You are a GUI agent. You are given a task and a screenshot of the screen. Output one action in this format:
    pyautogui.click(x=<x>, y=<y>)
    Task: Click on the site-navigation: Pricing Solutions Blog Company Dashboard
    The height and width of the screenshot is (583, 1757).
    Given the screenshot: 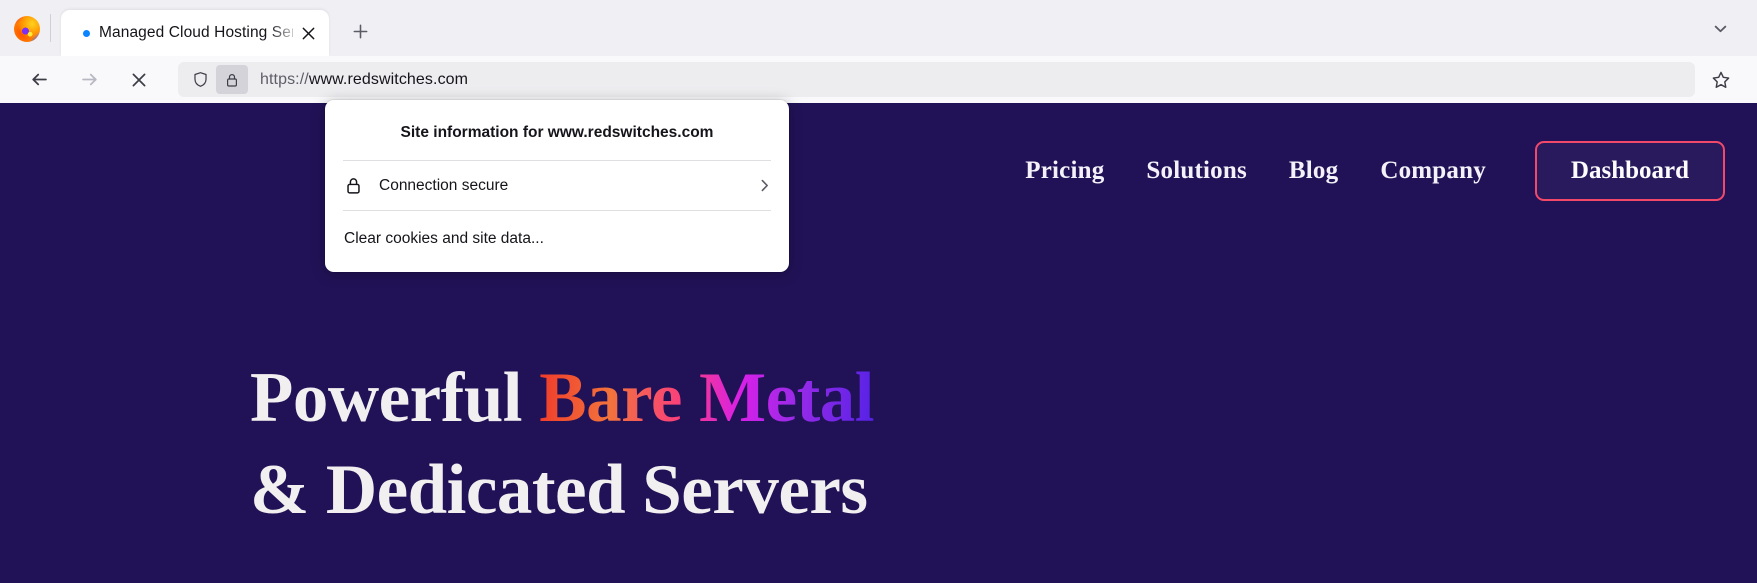 What is the action you would take?
    pyautogui.click(x=1380, y=171)
    